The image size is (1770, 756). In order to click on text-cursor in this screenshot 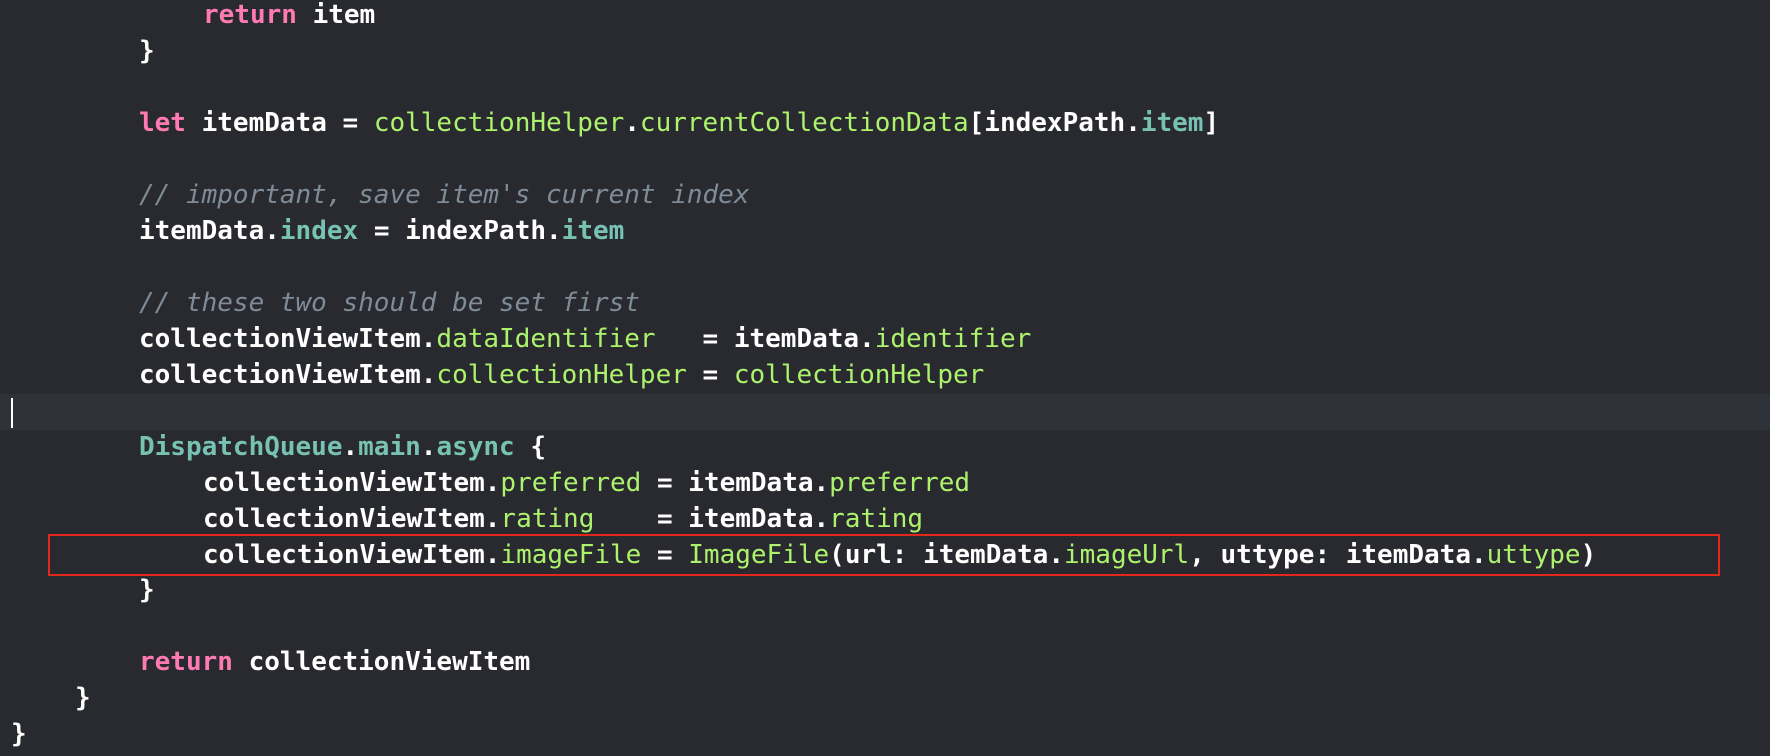, I will do `click(12, 413)`.